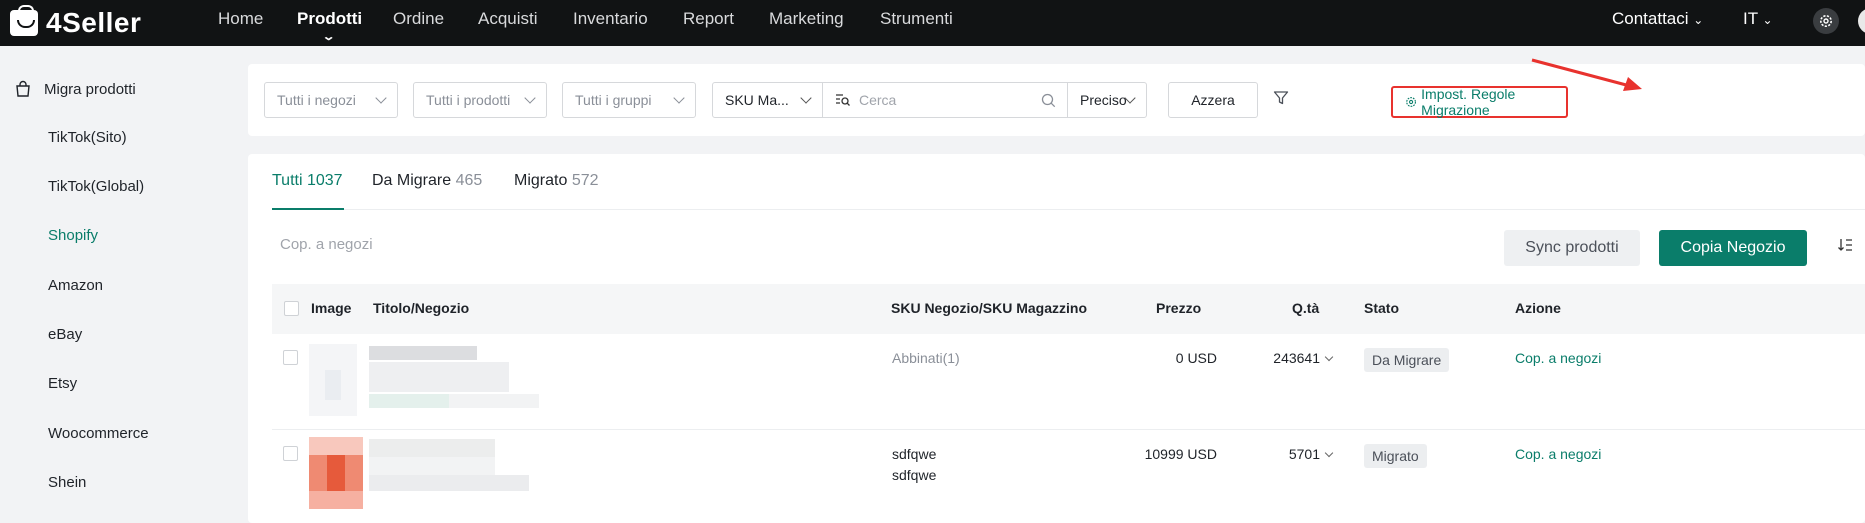  Describe the element at coordinates (96, 186) in the screenshot. I see `sidebar-item-tiktok-global: TikTok(Global)` at that location.